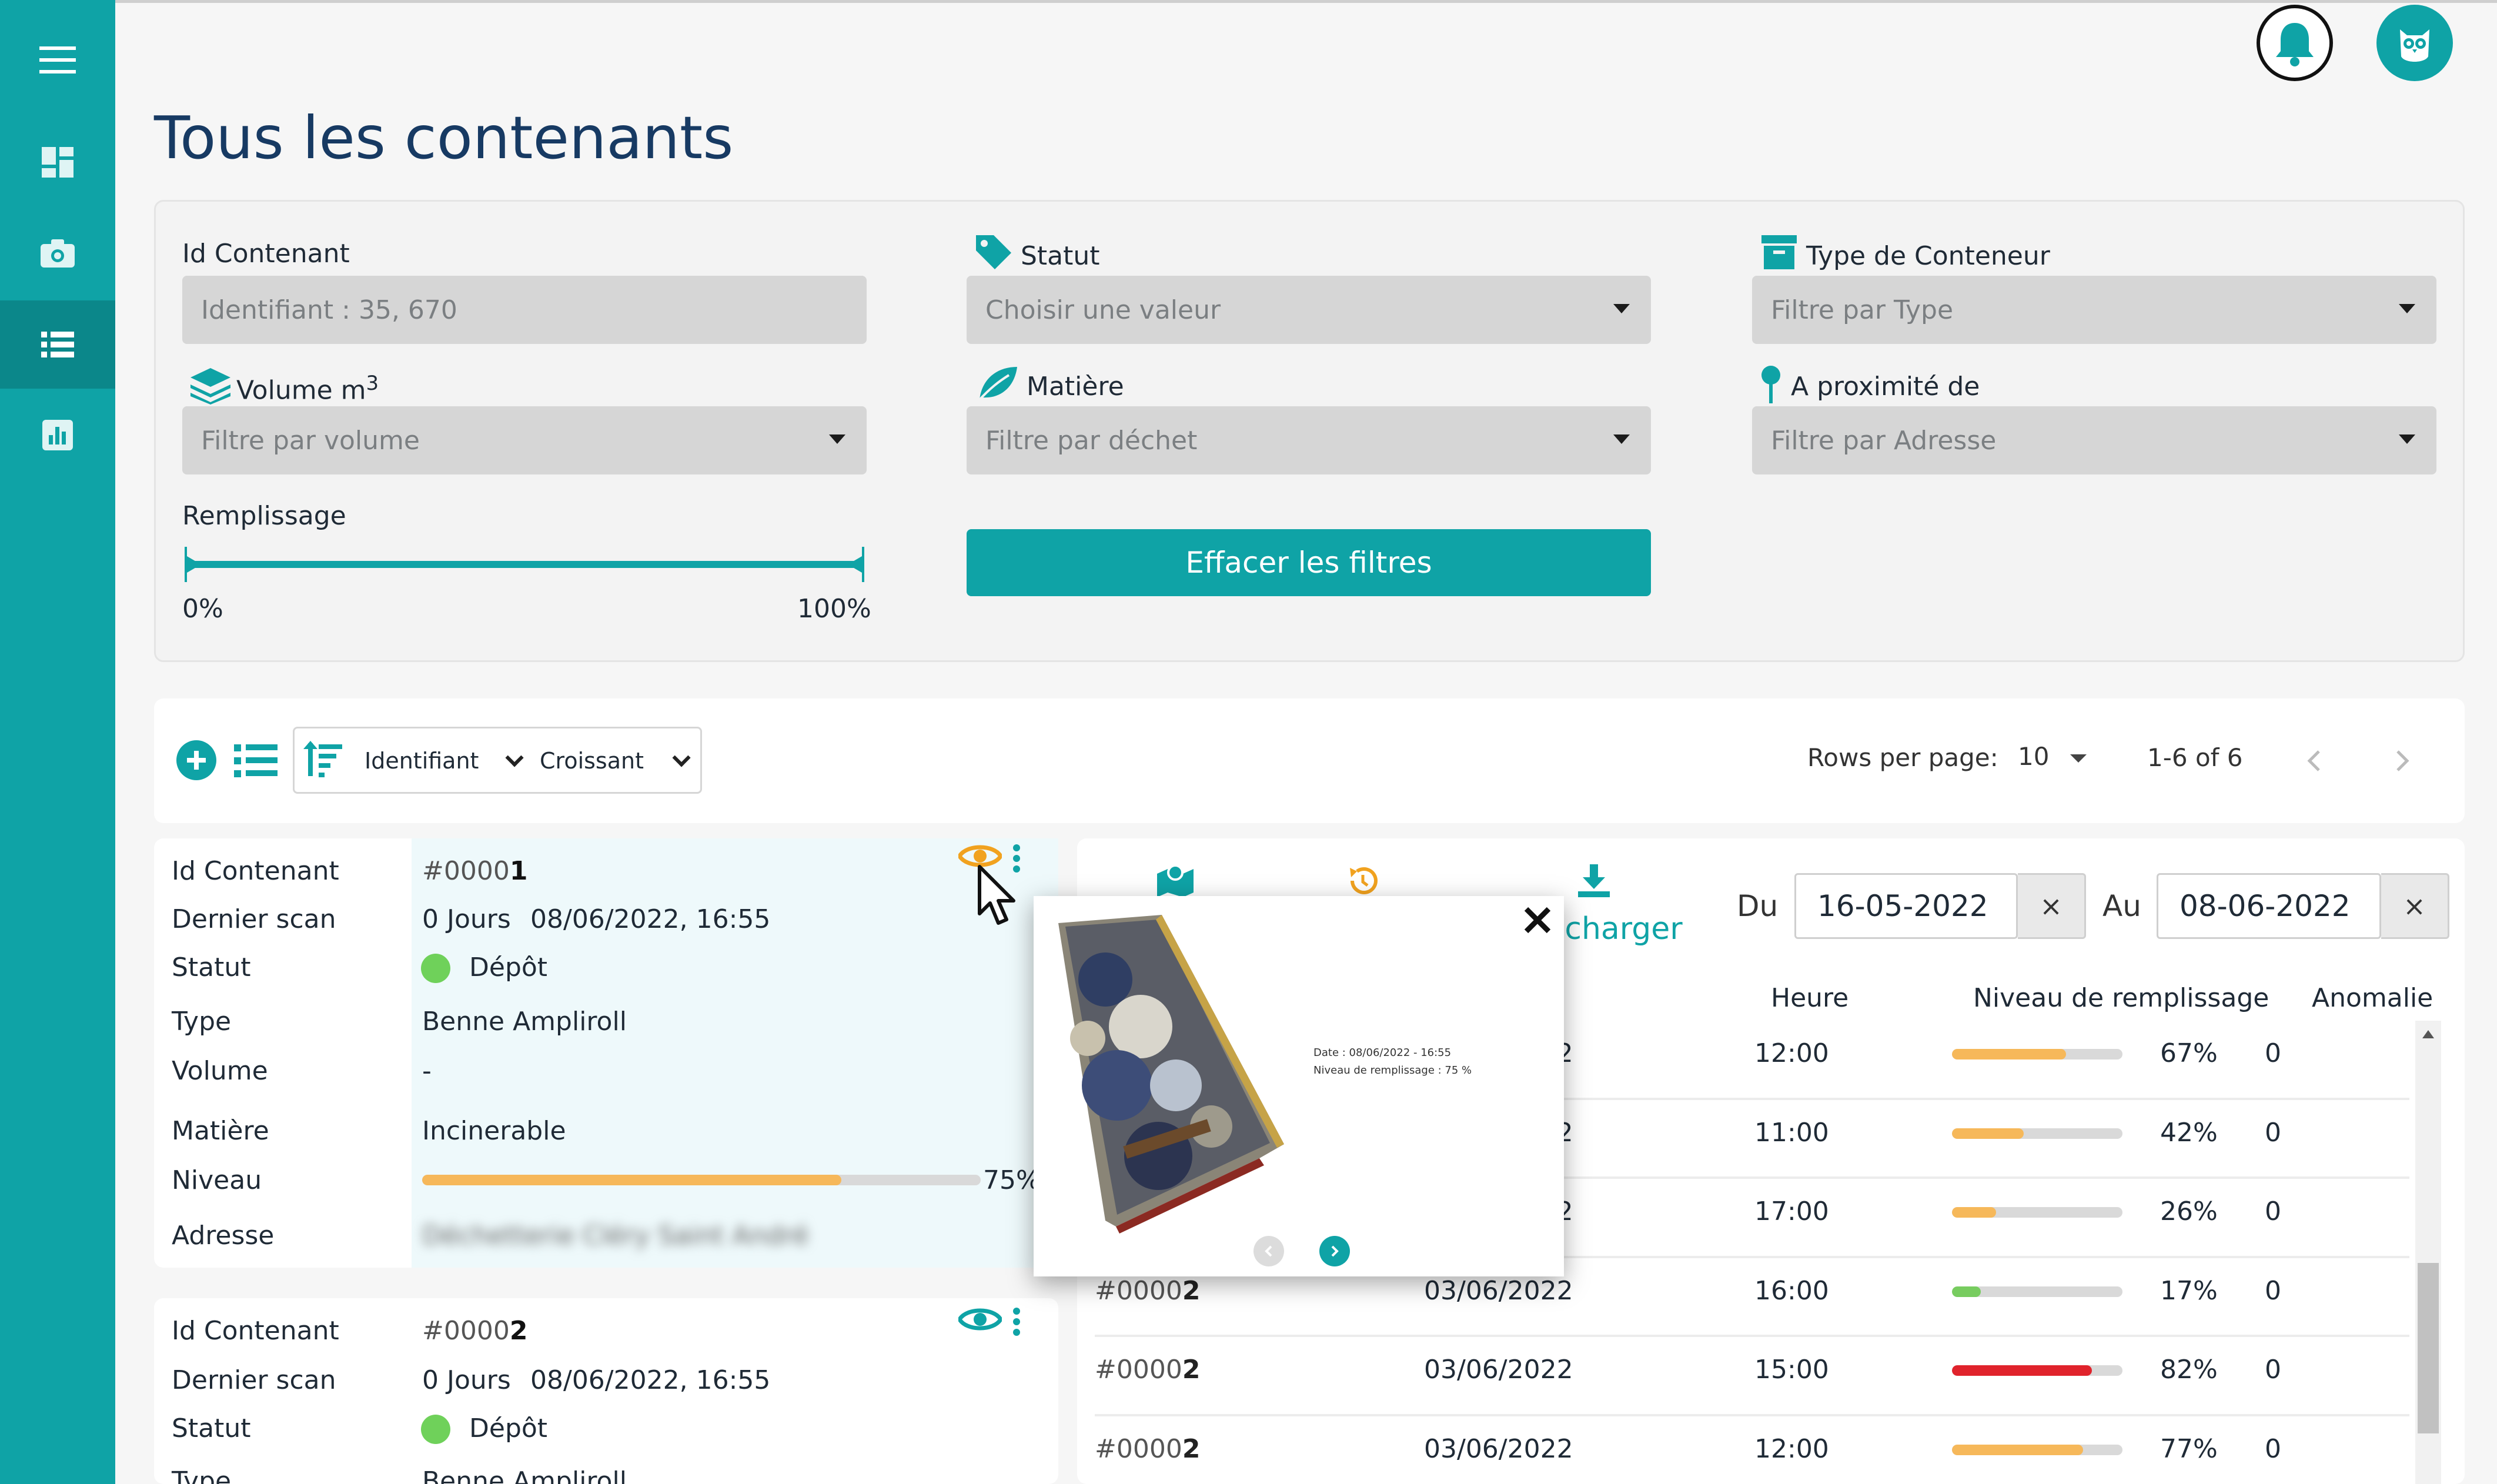 This screenshot has height=1484, width=2497. I want to click on chart-icon, so click(58, 435).